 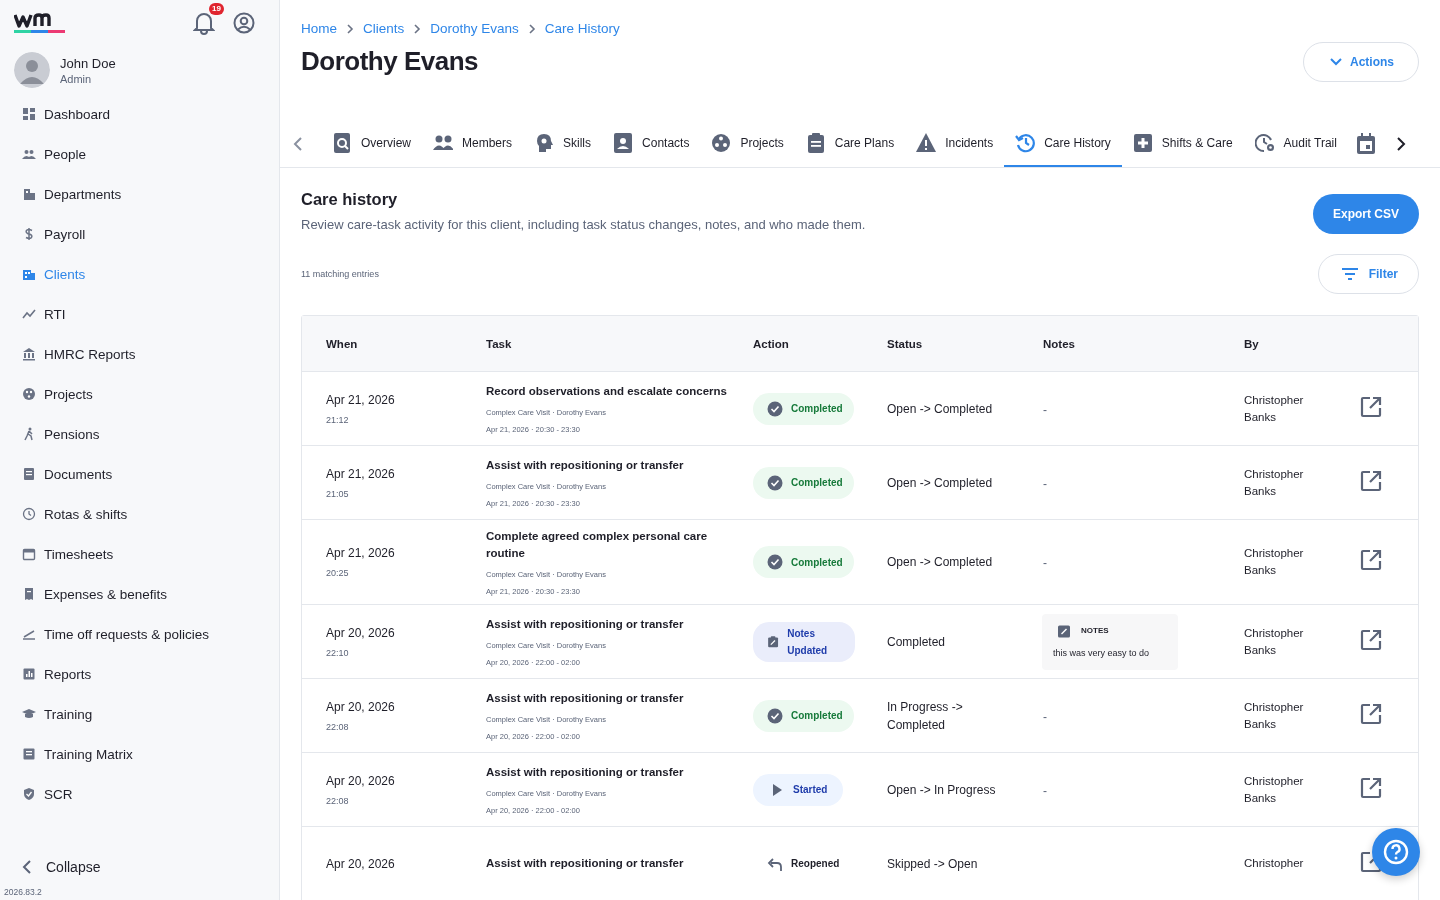 What do you see at coordinates (319, 28) in the screenshot?
I see `breadcrumb-link: Home` at bounding box center [319, 28].